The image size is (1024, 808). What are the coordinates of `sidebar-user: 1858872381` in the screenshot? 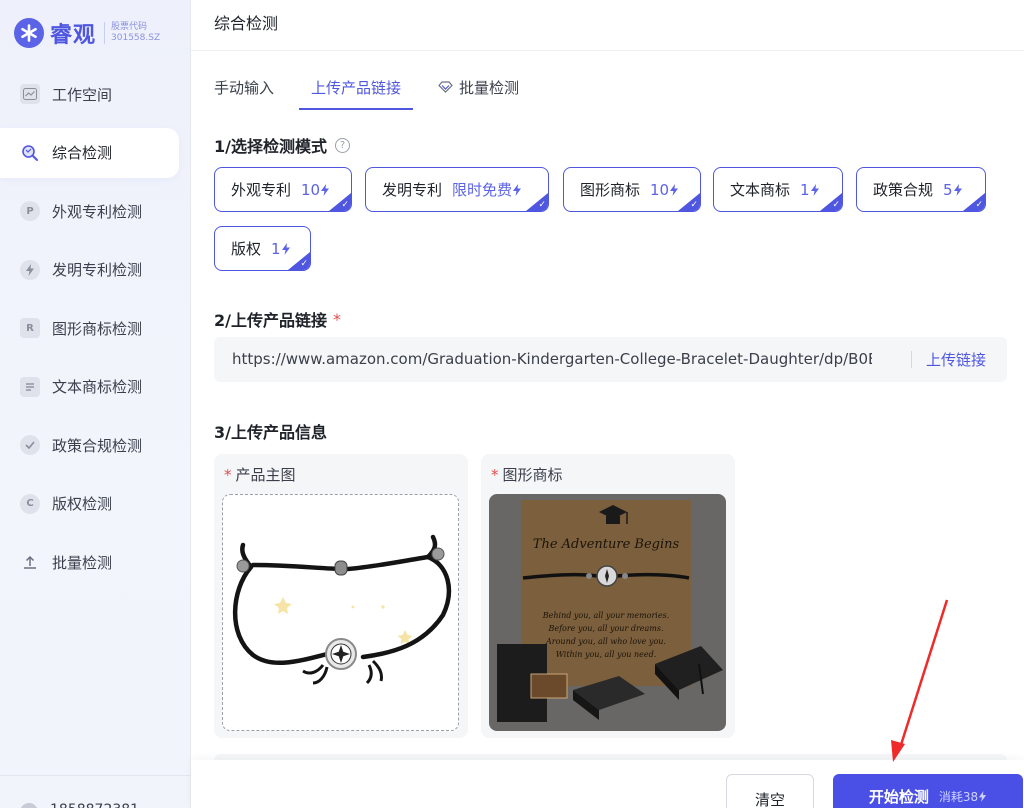 It's located at (95, 791).